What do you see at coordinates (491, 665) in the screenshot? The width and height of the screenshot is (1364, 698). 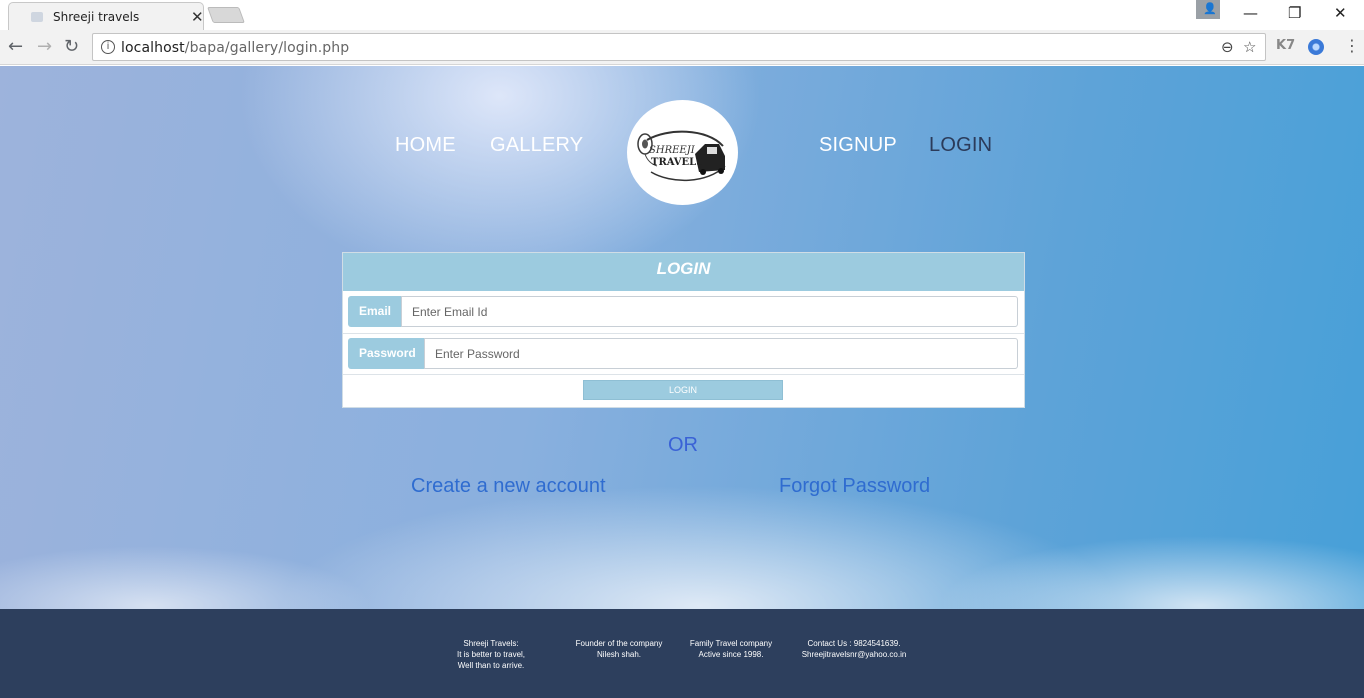 I see `footer-text: Well than to arrive.` at bounding box center [491, 665].